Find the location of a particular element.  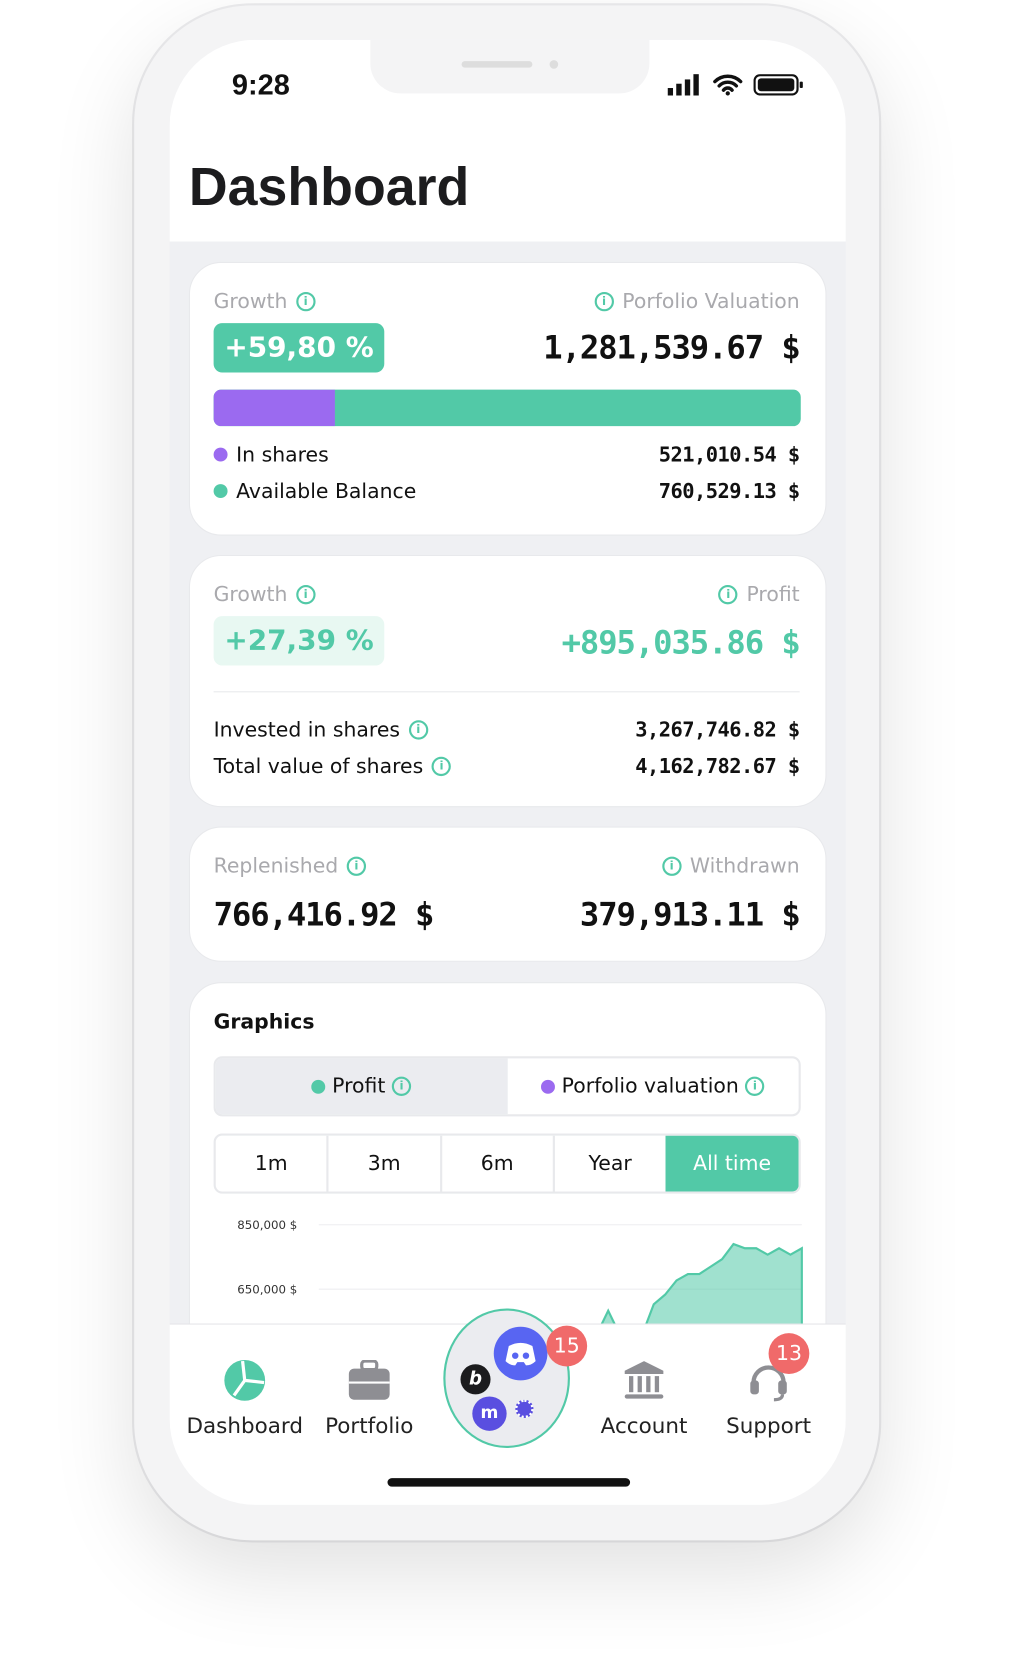

y-tick-label: 650,000 $ is located at coordinates (267, 1289).